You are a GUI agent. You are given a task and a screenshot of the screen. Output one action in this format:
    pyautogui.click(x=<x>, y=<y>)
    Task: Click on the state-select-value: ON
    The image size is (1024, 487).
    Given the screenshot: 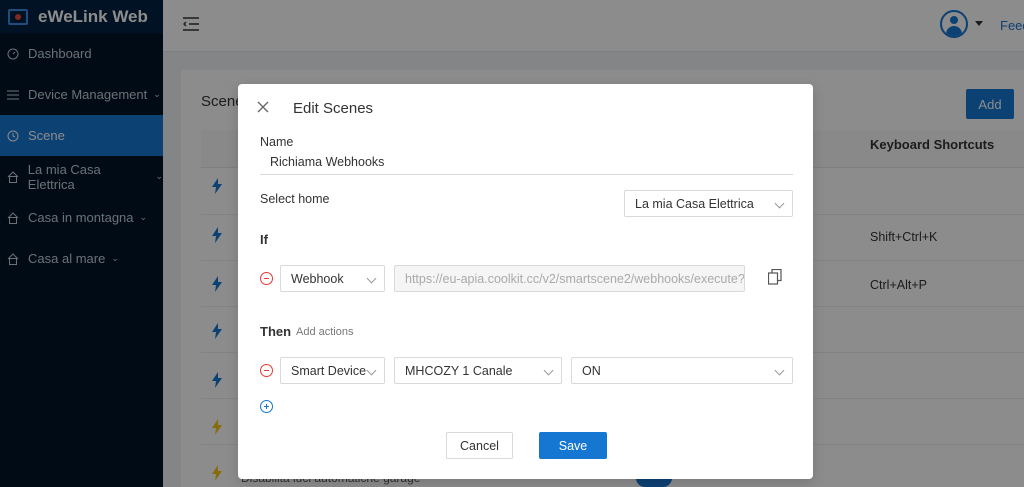 What is the action you would take?
    pyautogui.click(x=591, y=370)
    